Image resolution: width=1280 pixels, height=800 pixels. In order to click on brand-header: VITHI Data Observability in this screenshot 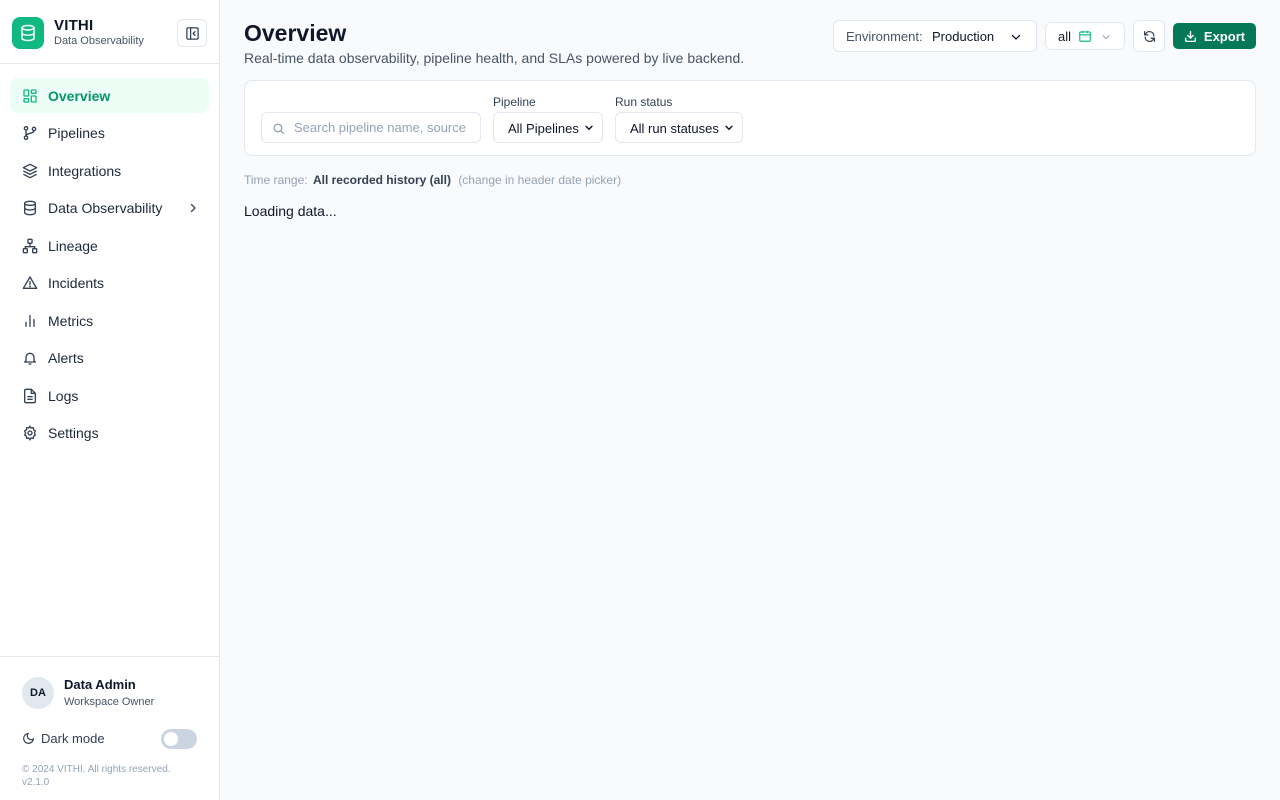, I will do `click(109, 32)`.